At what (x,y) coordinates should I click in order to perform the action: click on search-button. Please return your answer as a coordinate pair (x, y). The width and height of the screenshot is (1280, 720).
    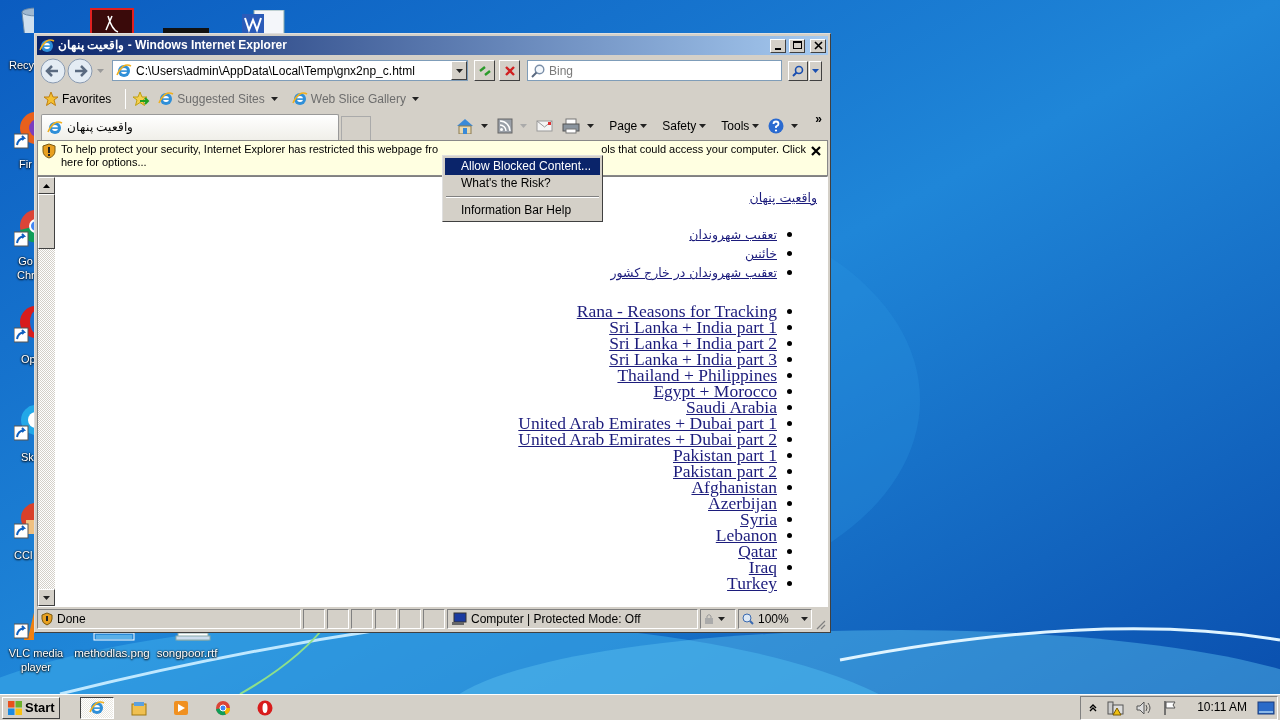
    Looking at the image, I should click on (798, 70).